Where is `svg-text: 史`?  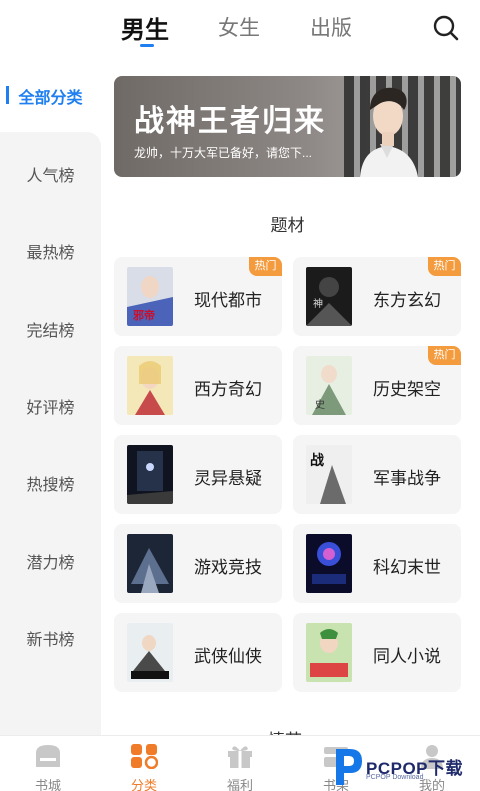 svg-text: 史 is located at coordinates (320, 405).